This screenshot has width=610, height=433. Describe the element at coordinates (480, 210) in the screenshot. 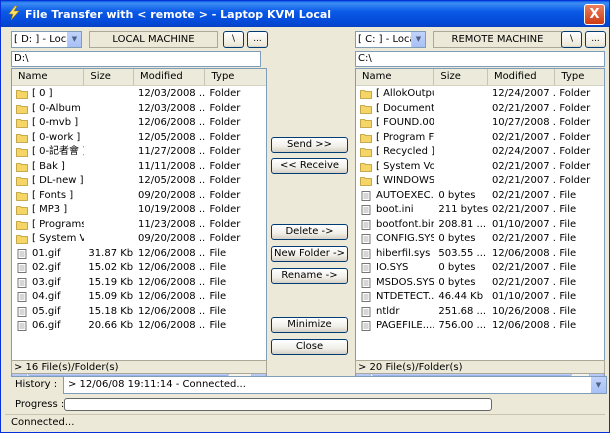

I see `list-item: boot.ini 211 bytes 02/21/2007 ... File` at that location.